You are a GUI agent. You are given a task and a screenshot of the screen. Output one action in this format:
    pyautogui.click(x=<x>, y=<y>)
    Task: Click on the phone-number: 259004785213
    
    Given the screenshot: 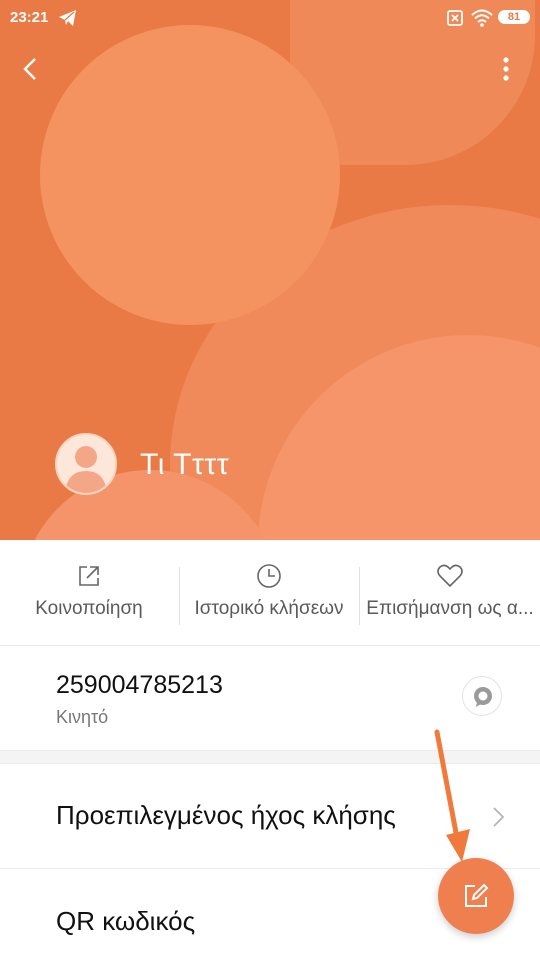 What is the action you would take?
    pyautogui.click(x=139, y=685)
    